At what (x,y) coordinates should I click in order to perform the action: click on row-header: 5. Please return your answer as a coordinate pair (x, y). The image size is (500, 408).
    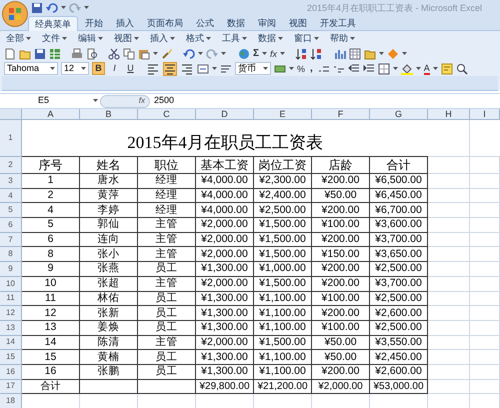
    Looking at the image, I should click on (11, 210).